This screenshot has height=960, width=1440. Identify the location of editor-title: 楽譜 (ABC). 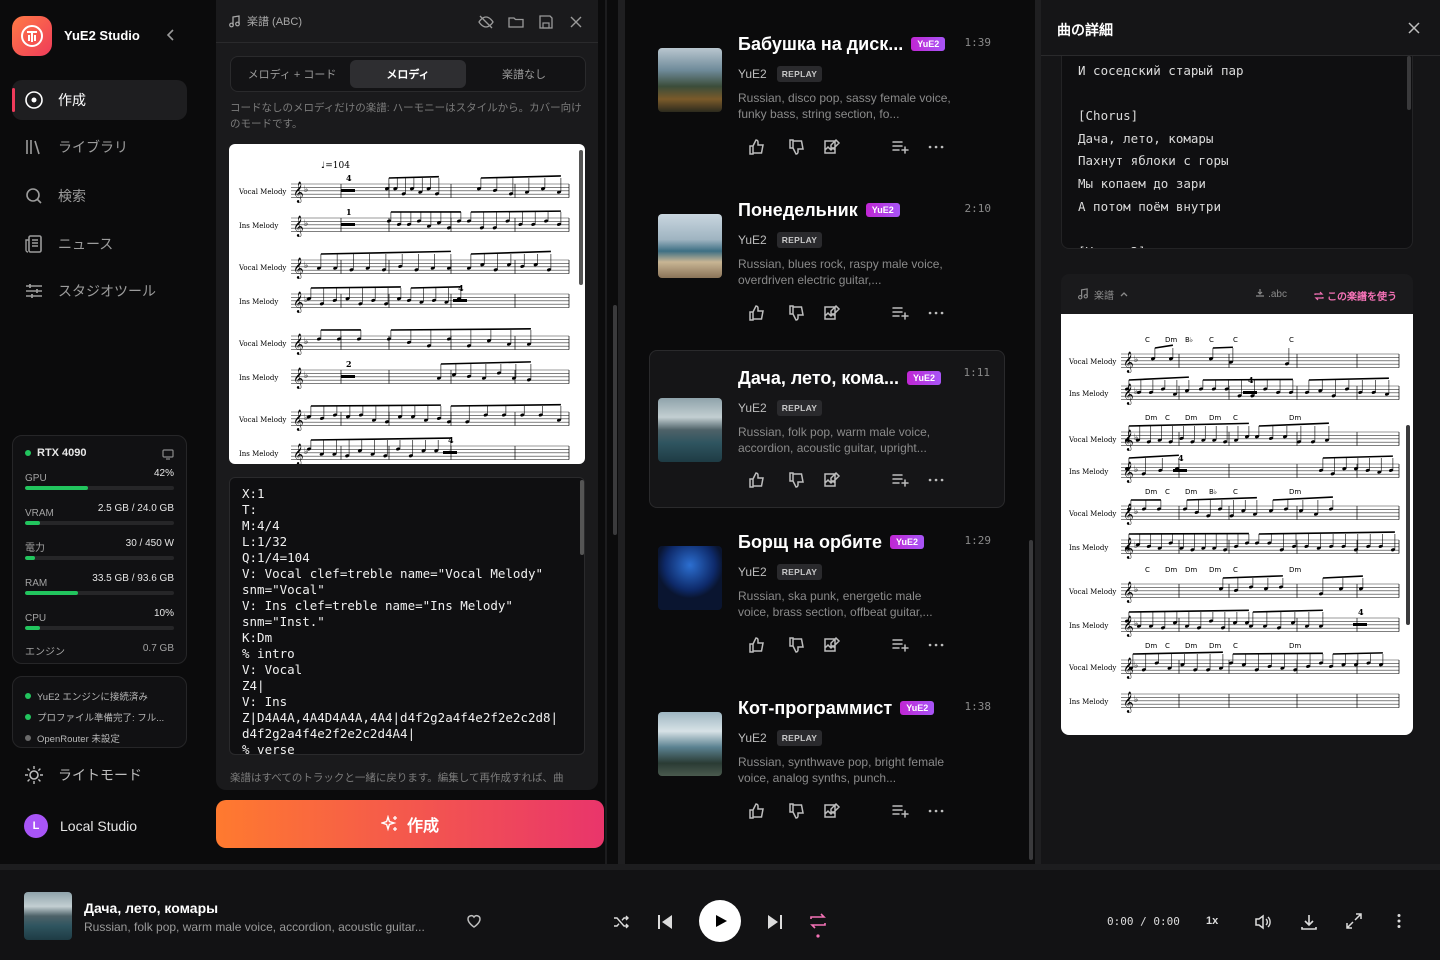
(274, 22).